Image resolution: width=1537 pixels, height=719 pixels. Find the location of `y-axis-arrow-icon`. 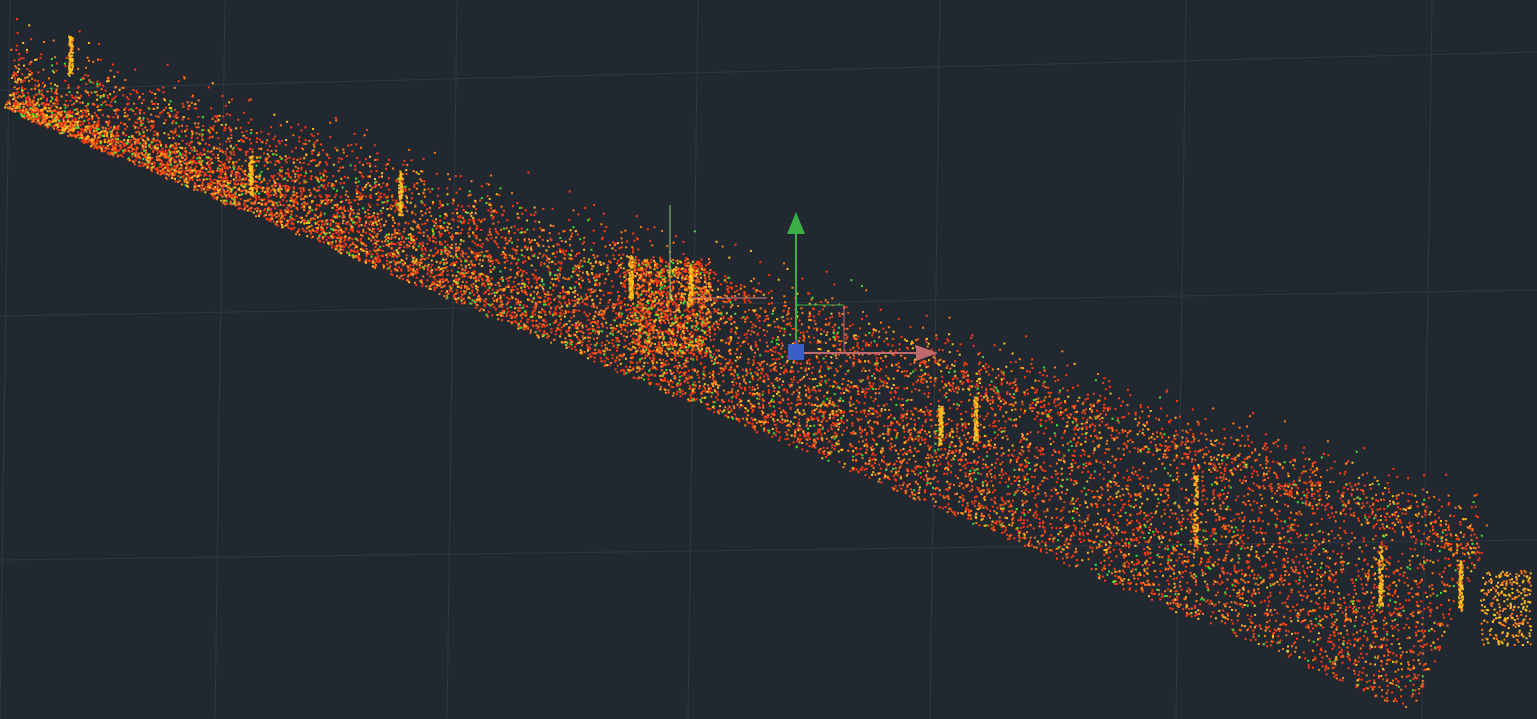

y-axis-arrow-icon is located at coordinates (796, 223).